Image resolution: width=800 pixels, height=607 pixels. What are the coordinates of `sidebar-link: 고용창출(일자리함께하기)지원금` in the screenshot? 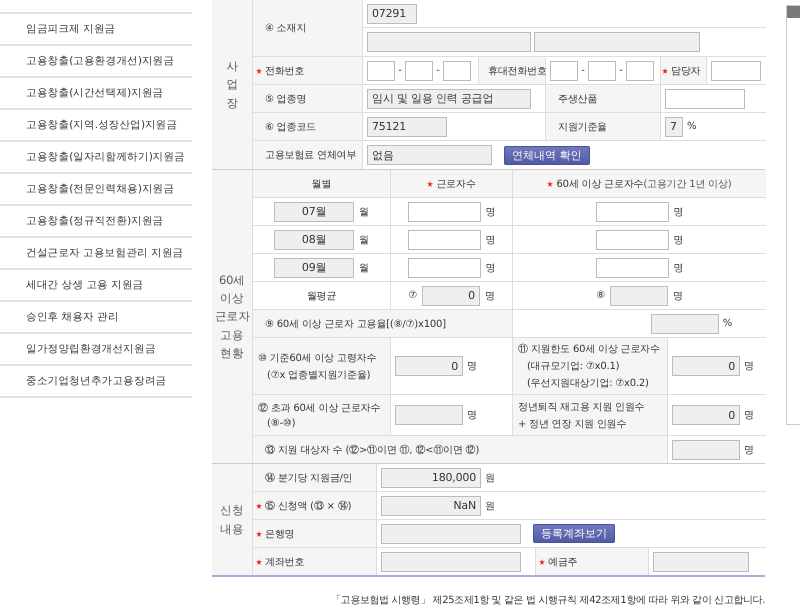 It's located at (96, 158).